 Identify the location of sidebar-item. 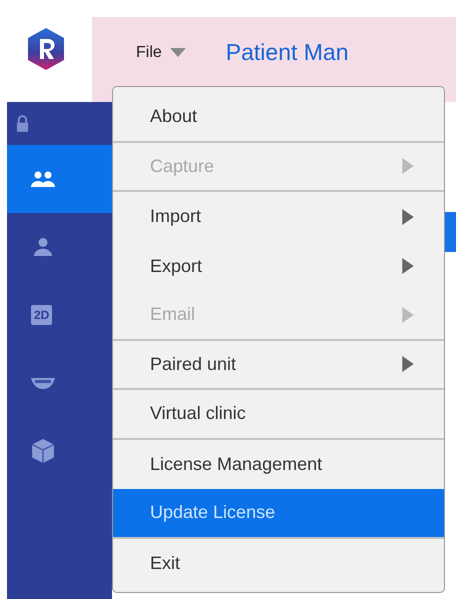
(59, 179).